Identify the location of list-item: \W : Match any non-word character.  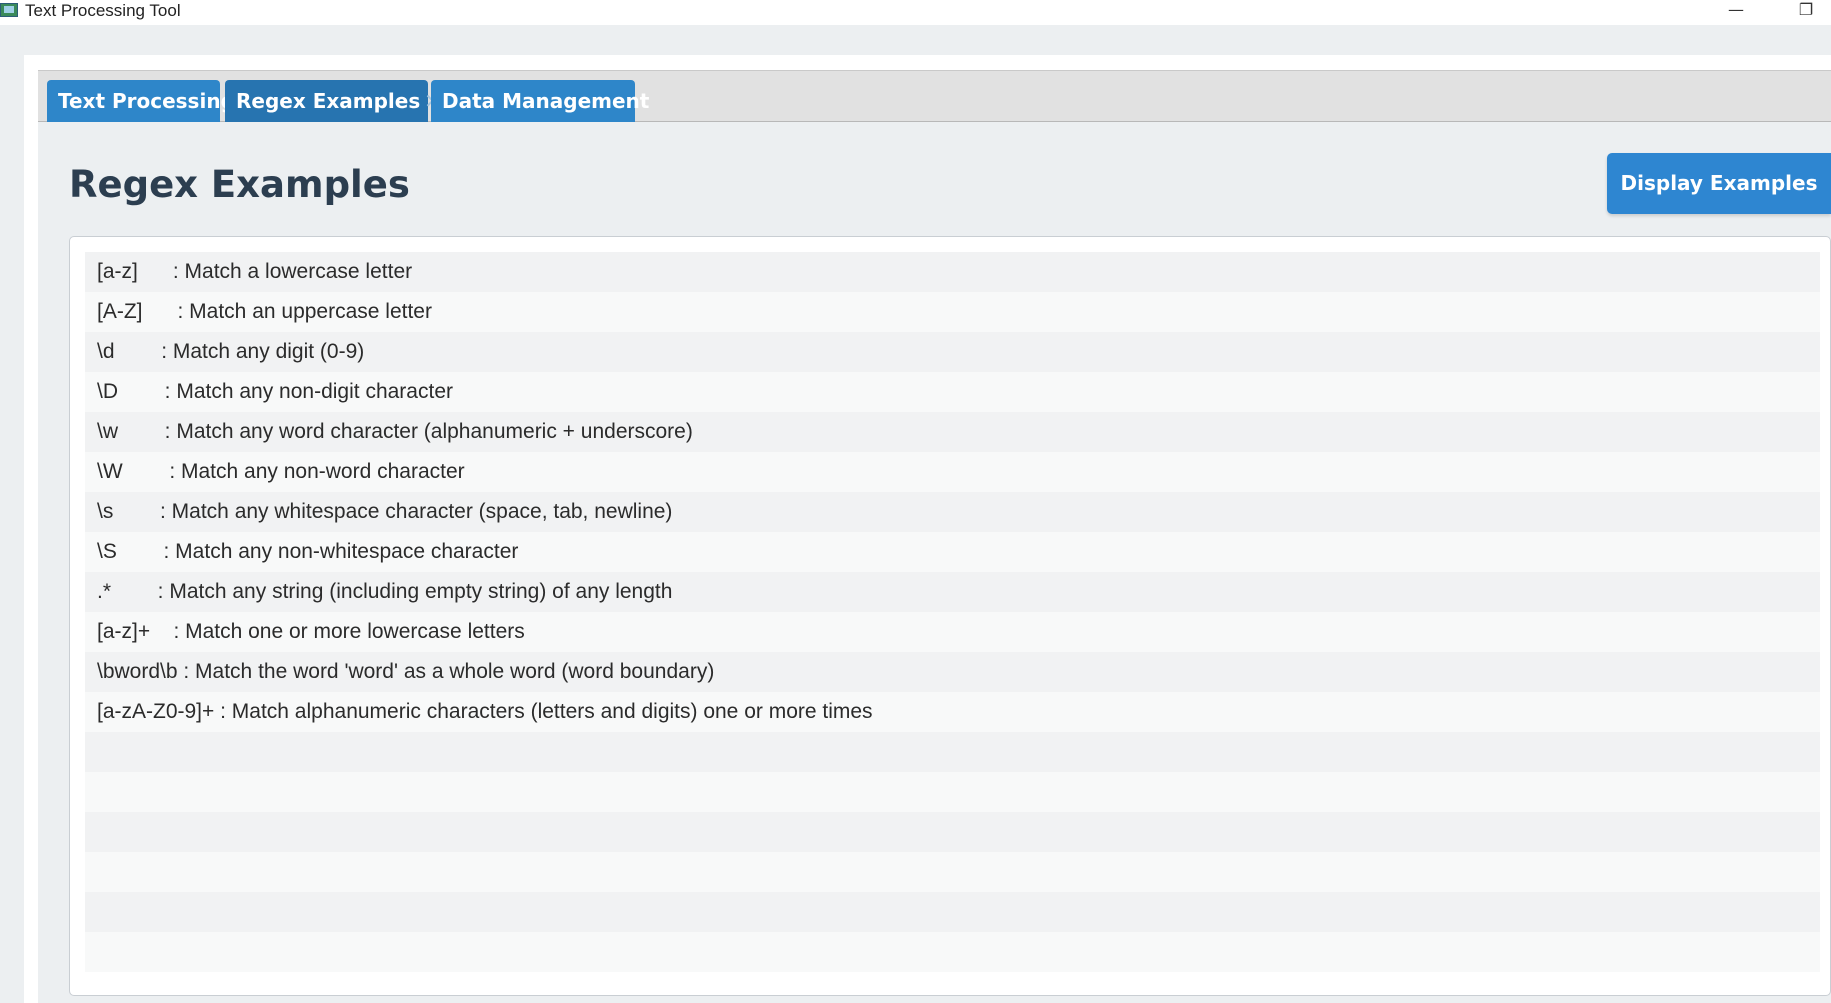
(952, 472).